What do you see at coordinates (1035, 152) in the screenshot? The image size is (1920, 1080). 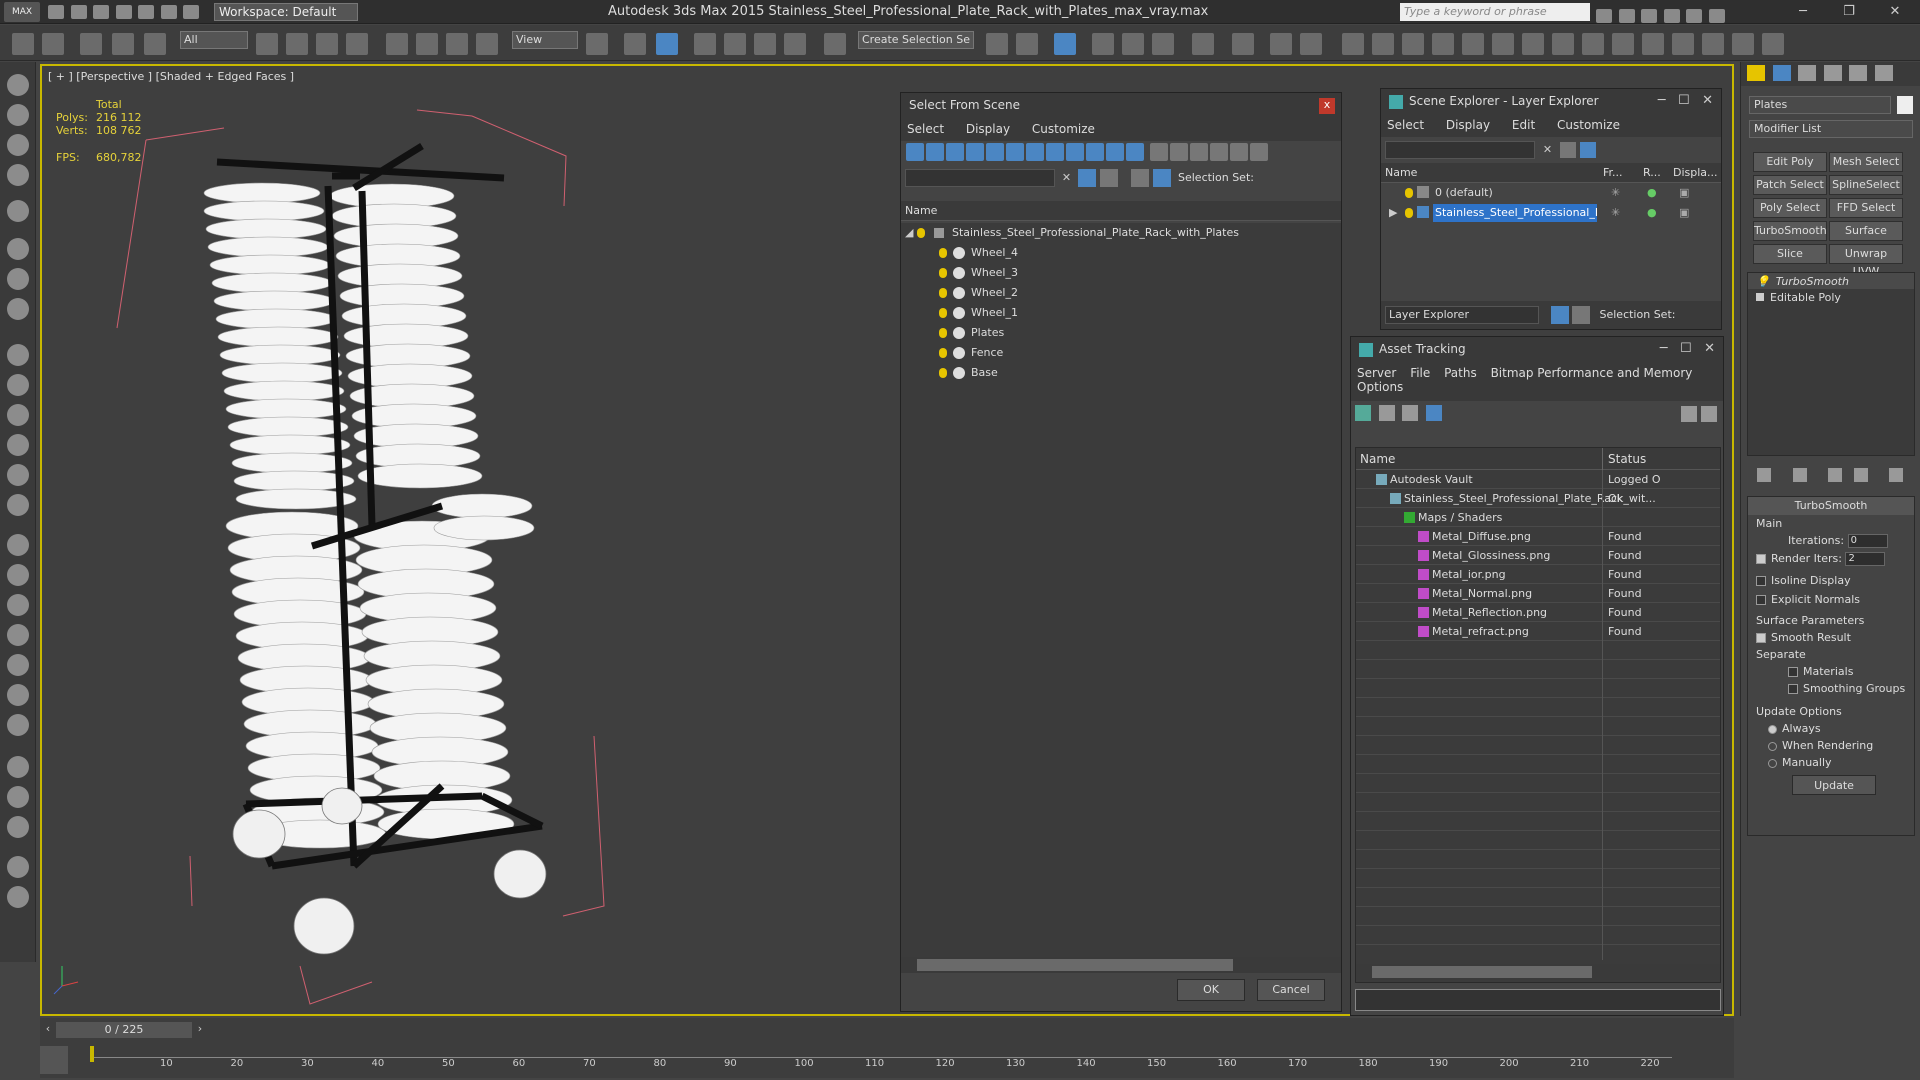 I see `display-groups-icon` at bounding box center [1035, 152].